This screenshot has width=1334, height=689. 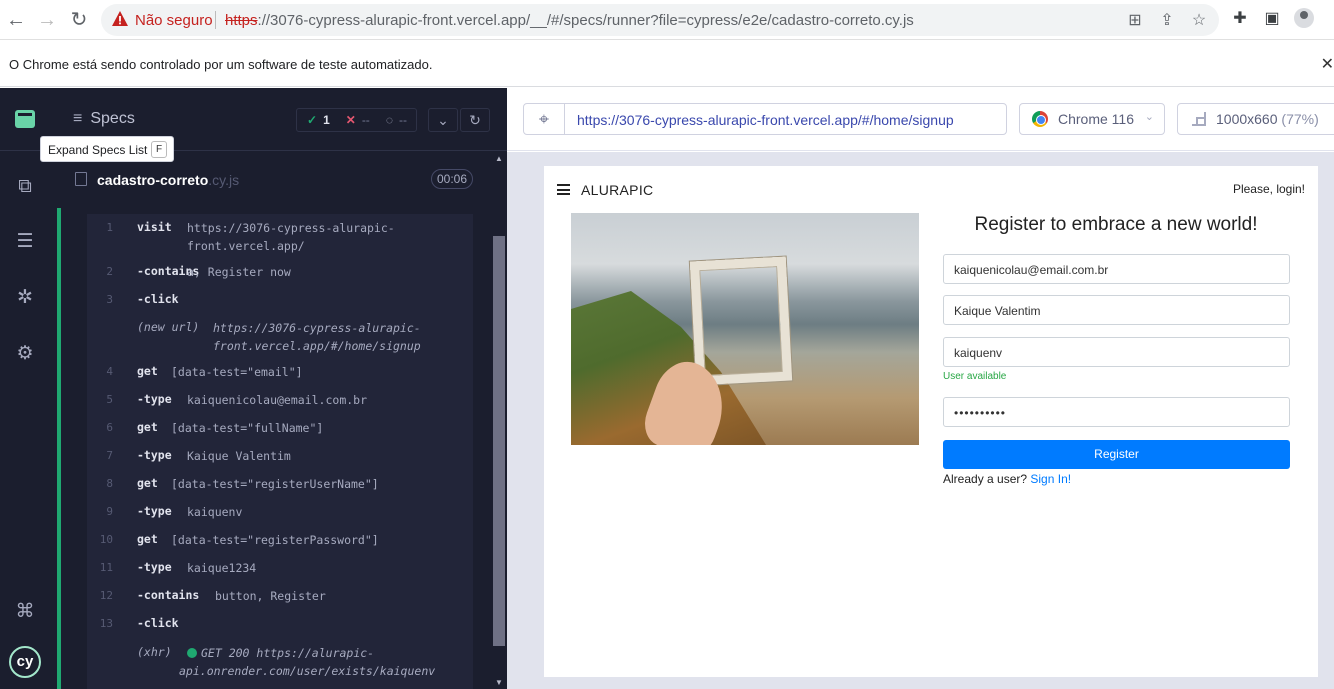 I want to click on specs-list-icon: ≡, so click(x=78, y=118).